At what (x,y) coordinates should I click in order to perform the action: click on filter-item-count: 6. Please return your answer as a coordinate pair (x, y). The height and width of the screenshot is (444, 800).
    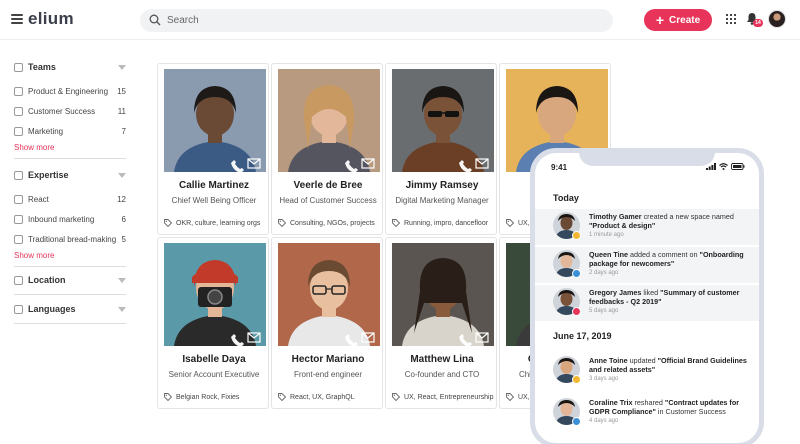
    Looking at the image, I should click on (123, 219).